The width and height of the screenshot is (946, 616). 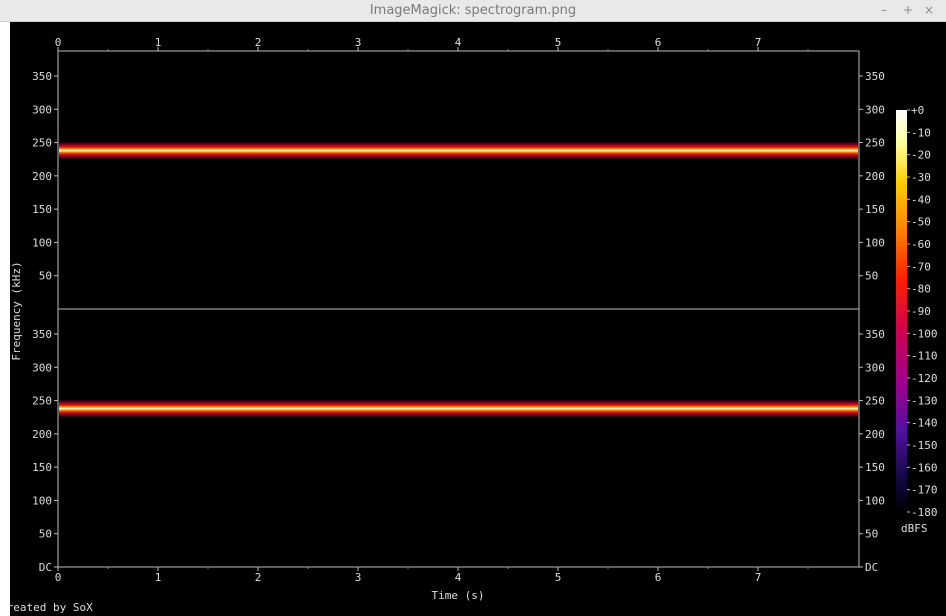 What do you see at coordinates (924, 490) in the screenshot?
I see `colorbar-tick-label: -170` at bounding box center [924, 490].